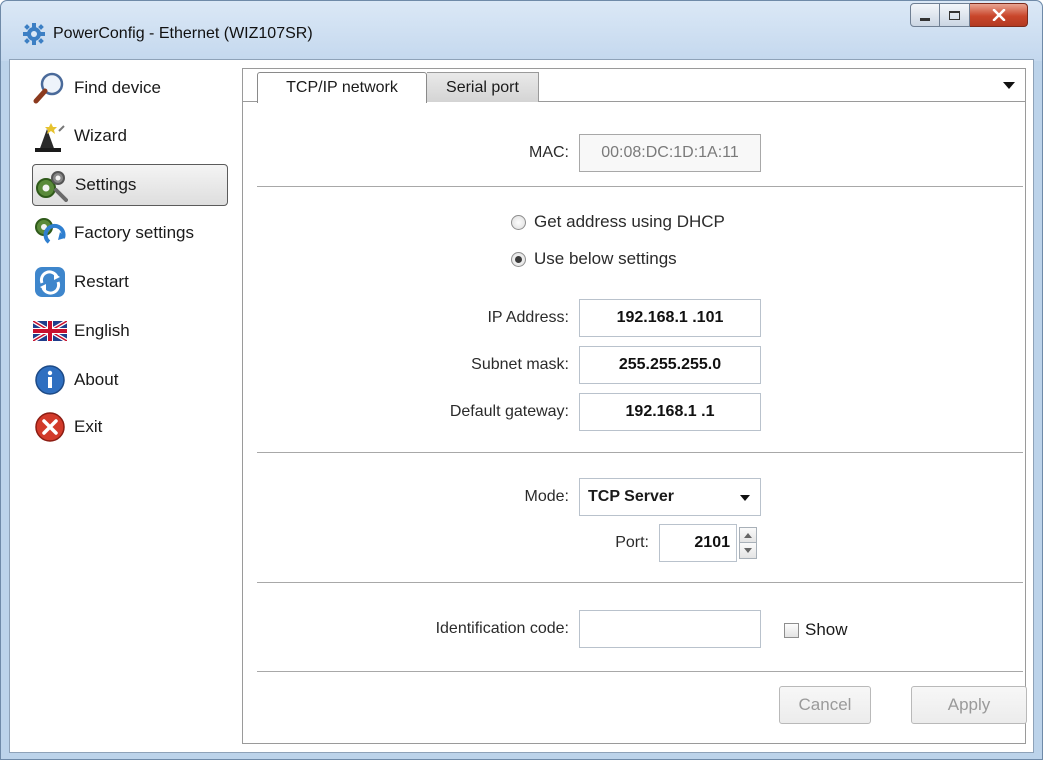 Image resolution: width=1043 pixels, height=760 pixels. I want to click on sidebar-item-label: Exit, so click(88, 426).